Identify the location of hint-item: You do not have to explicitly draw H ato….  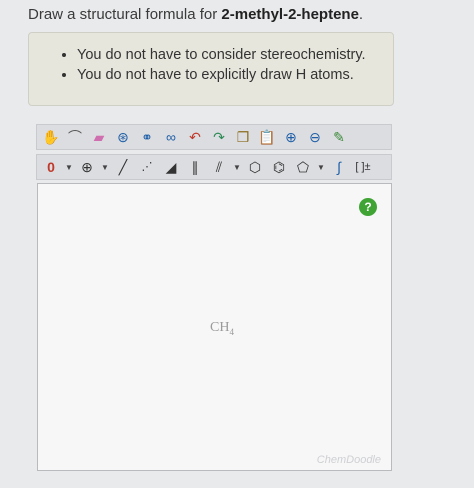
(235, 75).